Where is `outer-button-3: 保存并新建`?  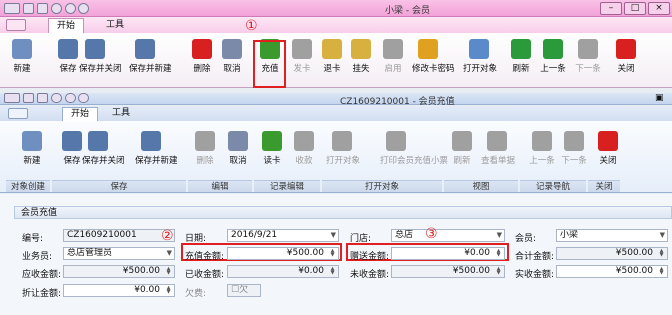 outer-button-3: 保存并新建 is located at coordinates (150, 56).